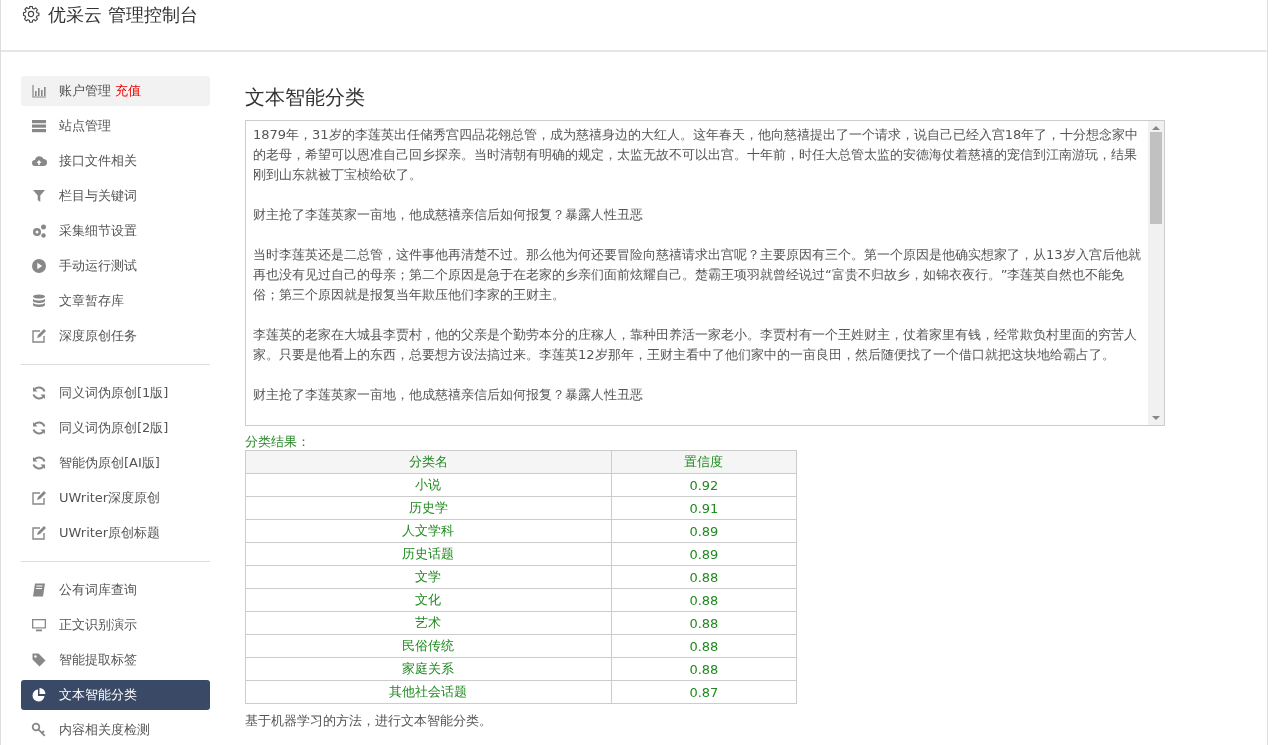  Describe the element at coordinates (115, 730) in the screenshot. I see `sidebar-item: 内容相关度检测` at that location.